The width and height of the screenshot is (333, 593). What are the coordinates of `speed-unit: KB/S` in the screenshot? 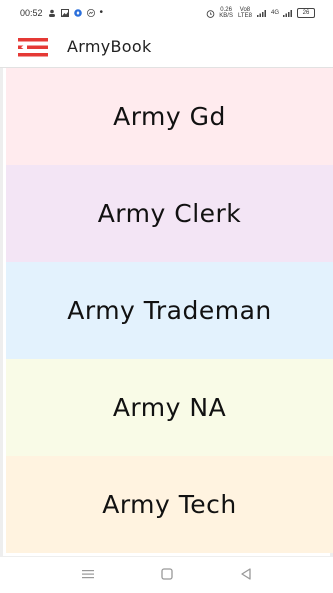 It's located at (226, 16).